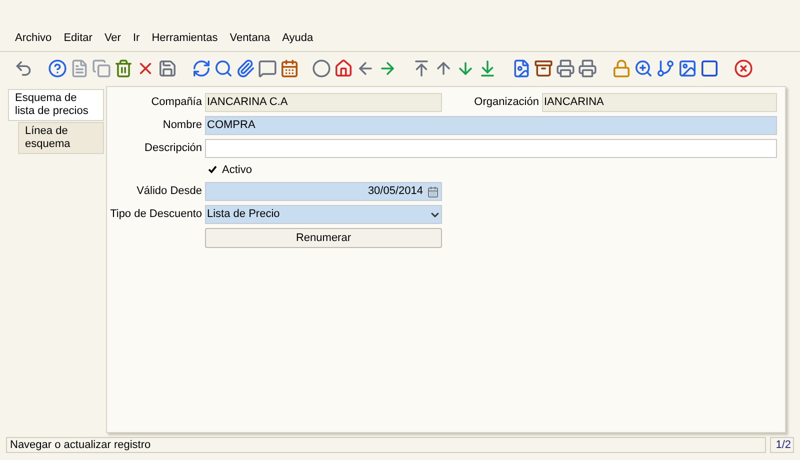 Image resolution: width=800 pixels, height=460 pixels. Describe the element at coordinates (185, 38) in the screenshot. I see `menu-item: Herramientas` at that location.